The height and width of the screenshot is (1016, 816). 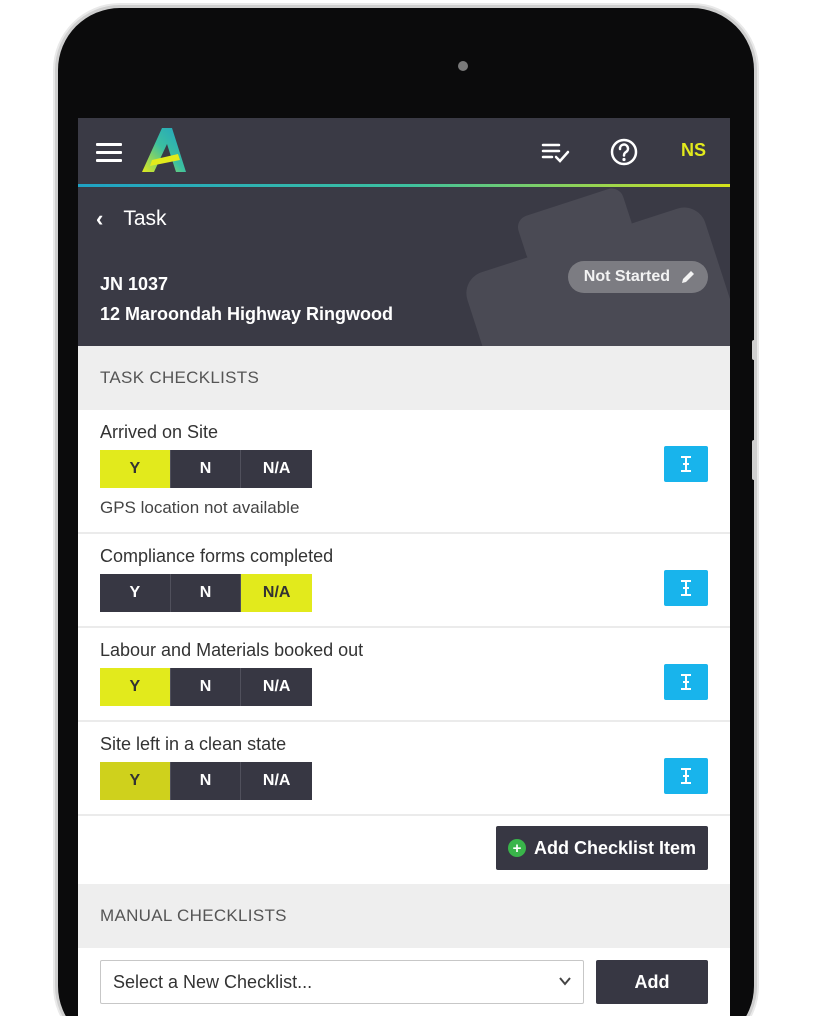 I want to click on task-checklists-heading: TASK CHECKLISTS, so click(x=404, y=378).